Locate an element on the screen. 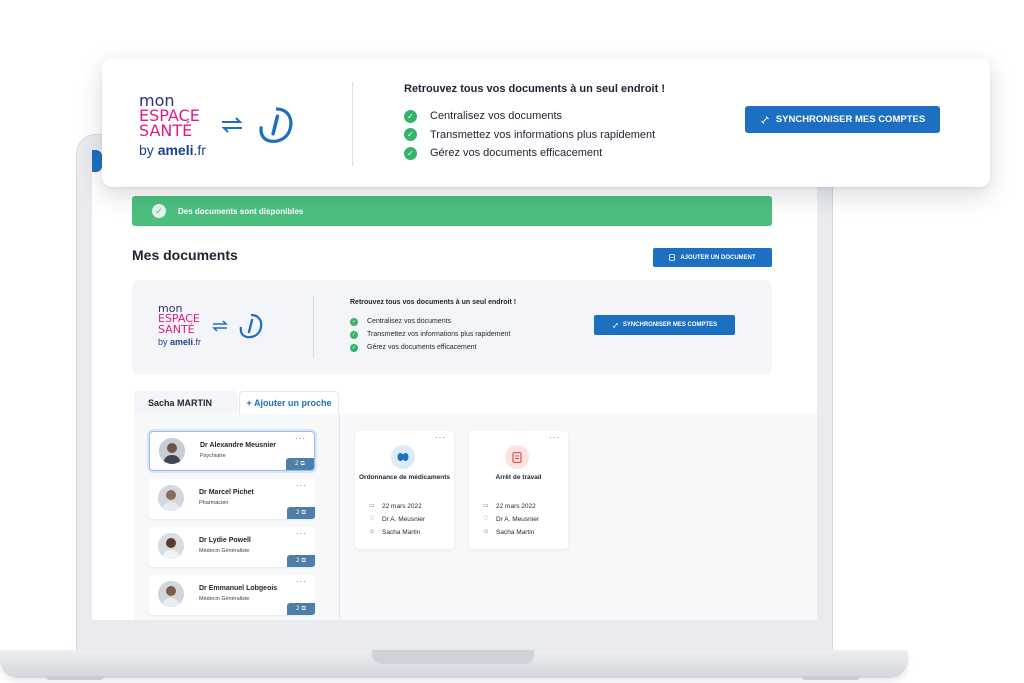  contact-role: Psychiatre is located at coordinates (213, 456).